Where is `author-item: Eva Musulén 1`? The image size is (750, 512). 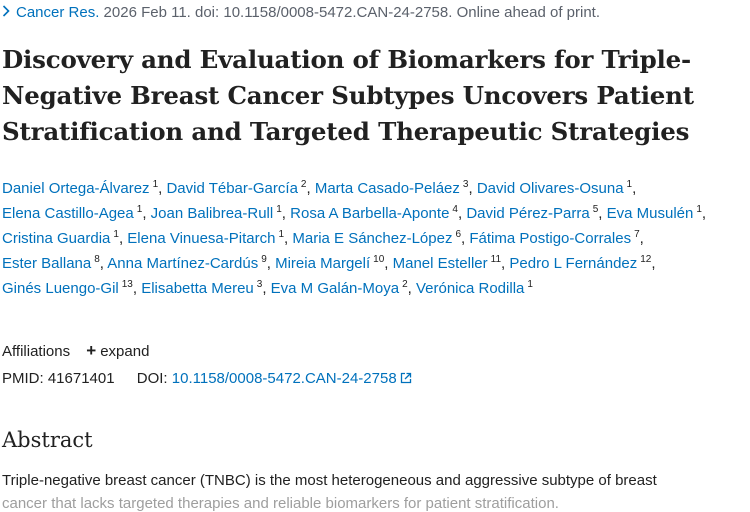 author-item: Eva Musulén 1 is located at coordinates (654, 214).